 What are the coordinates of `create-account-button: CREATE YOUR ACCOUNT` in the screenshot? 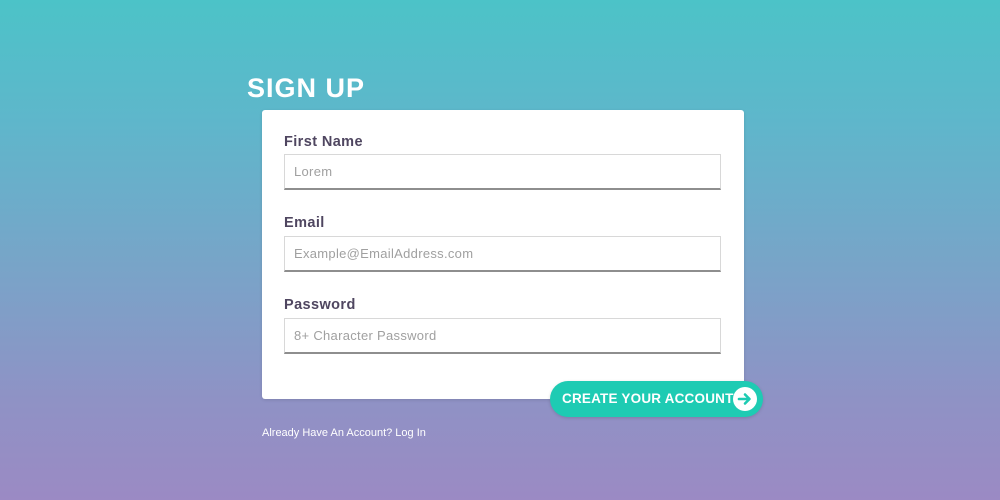 It's located at (656, 399).